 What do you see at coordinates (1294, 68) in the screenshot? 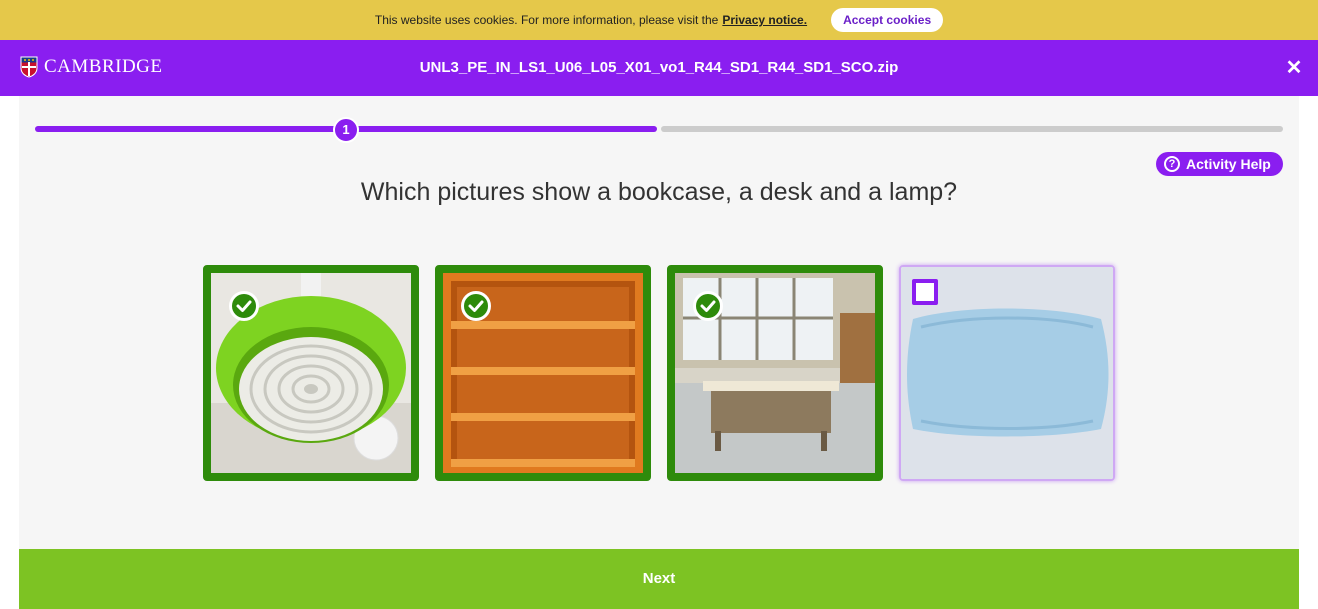
I see `close-icon: ✕` at bounding box center [1294, 68].